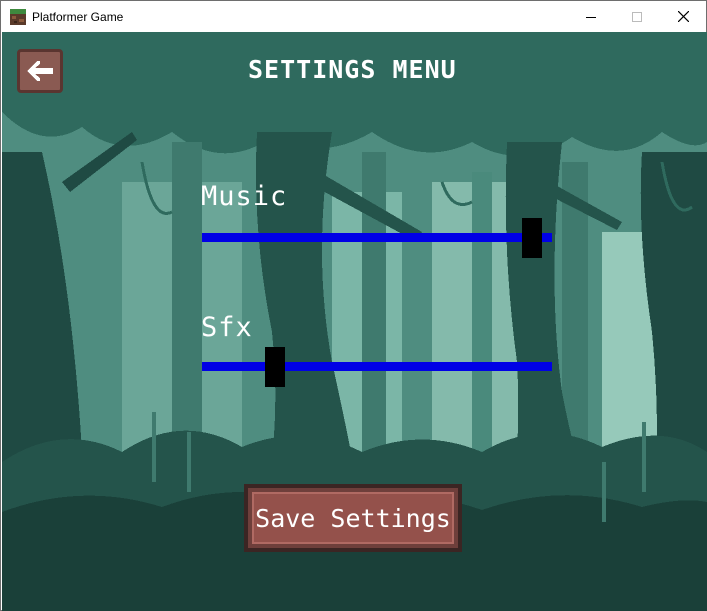 Image resolution: width=707 pixels, height=611 pixels. I want to click on sfx-label: Sfx, so click(227, 327).